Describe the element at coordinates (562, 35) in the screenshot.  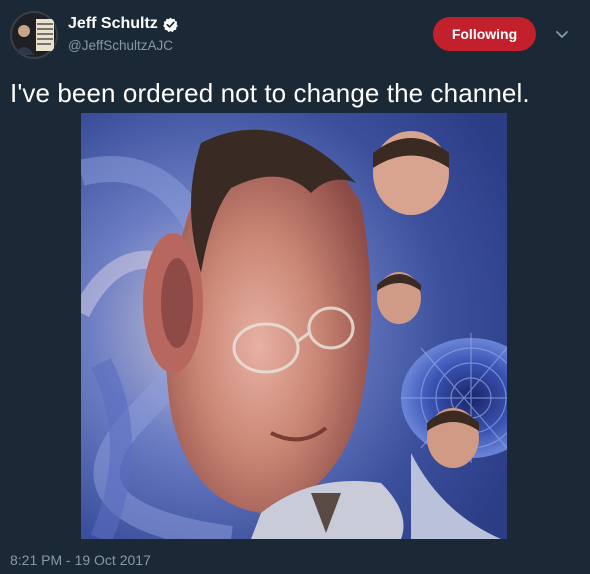
I see `chevron-down-icon` at that location.